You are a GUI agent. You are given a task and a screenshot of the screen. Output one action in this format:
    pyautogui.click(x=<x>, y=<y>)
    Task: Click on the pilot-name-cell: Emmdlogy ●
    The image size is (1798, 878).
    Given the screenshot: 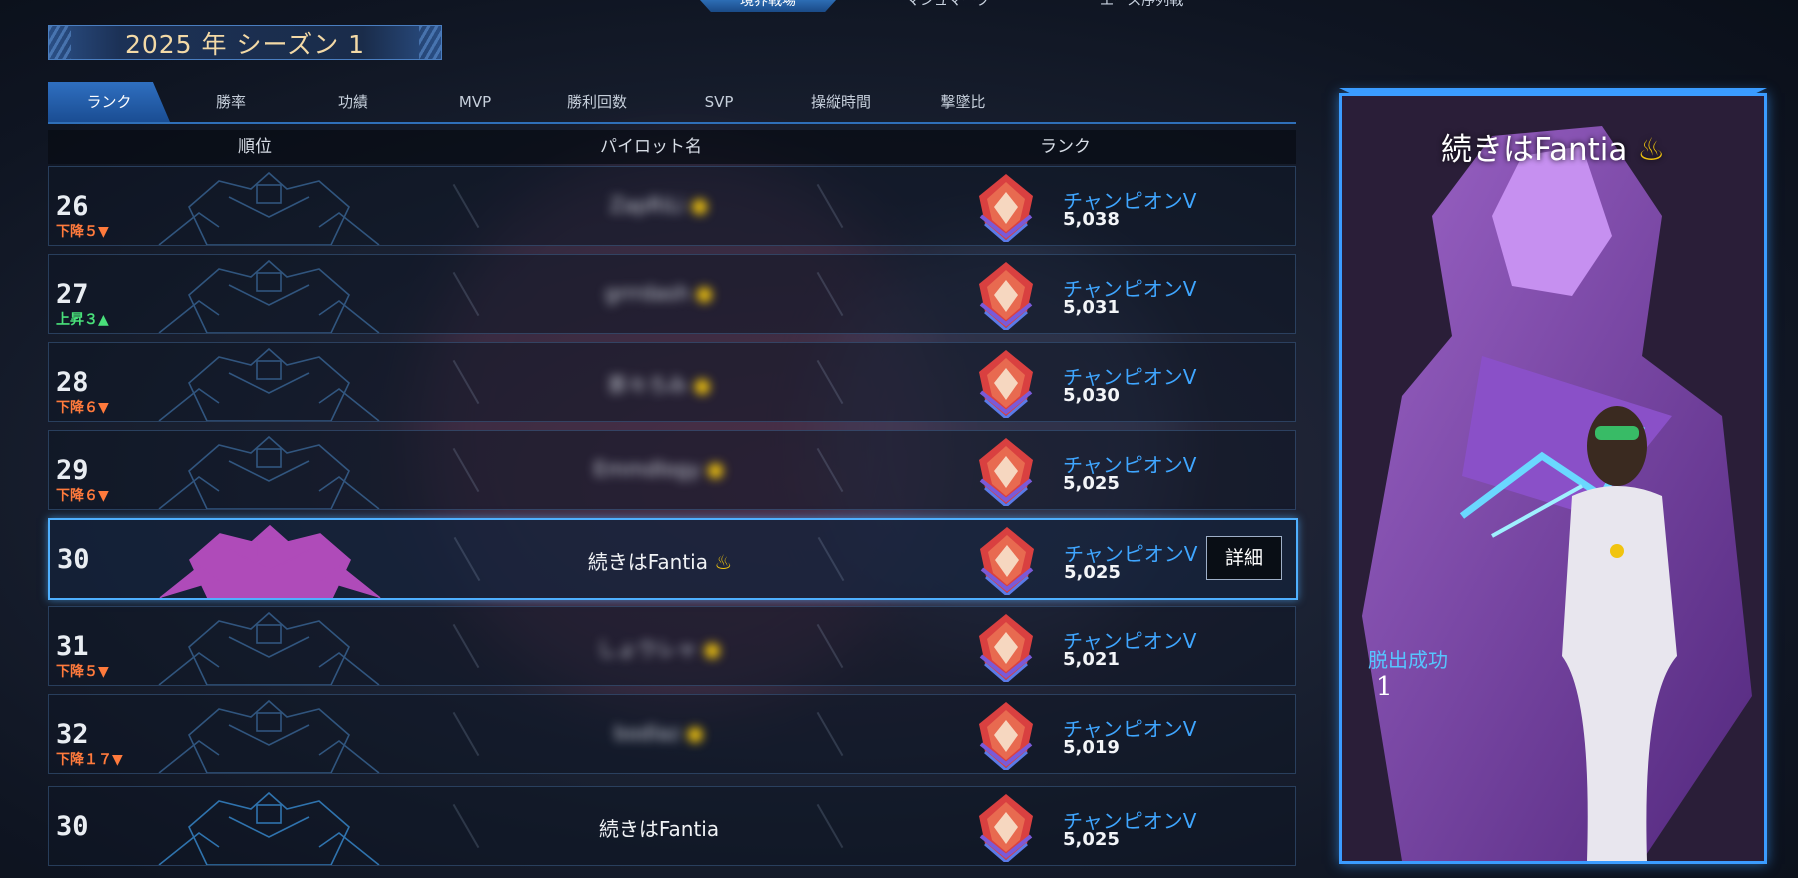 What is the action you would take?
    pyautogui.click(x=659, y=469)
    